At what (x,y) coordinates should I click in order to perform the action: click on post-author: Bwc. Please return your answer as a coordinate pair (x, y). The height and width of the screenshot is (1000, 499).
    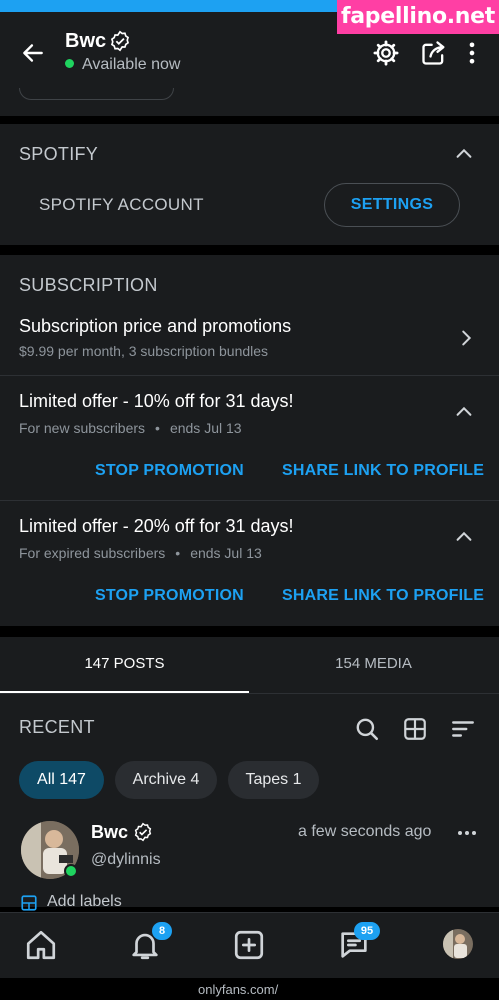
    Looking at the image, I should click on (109, 832).